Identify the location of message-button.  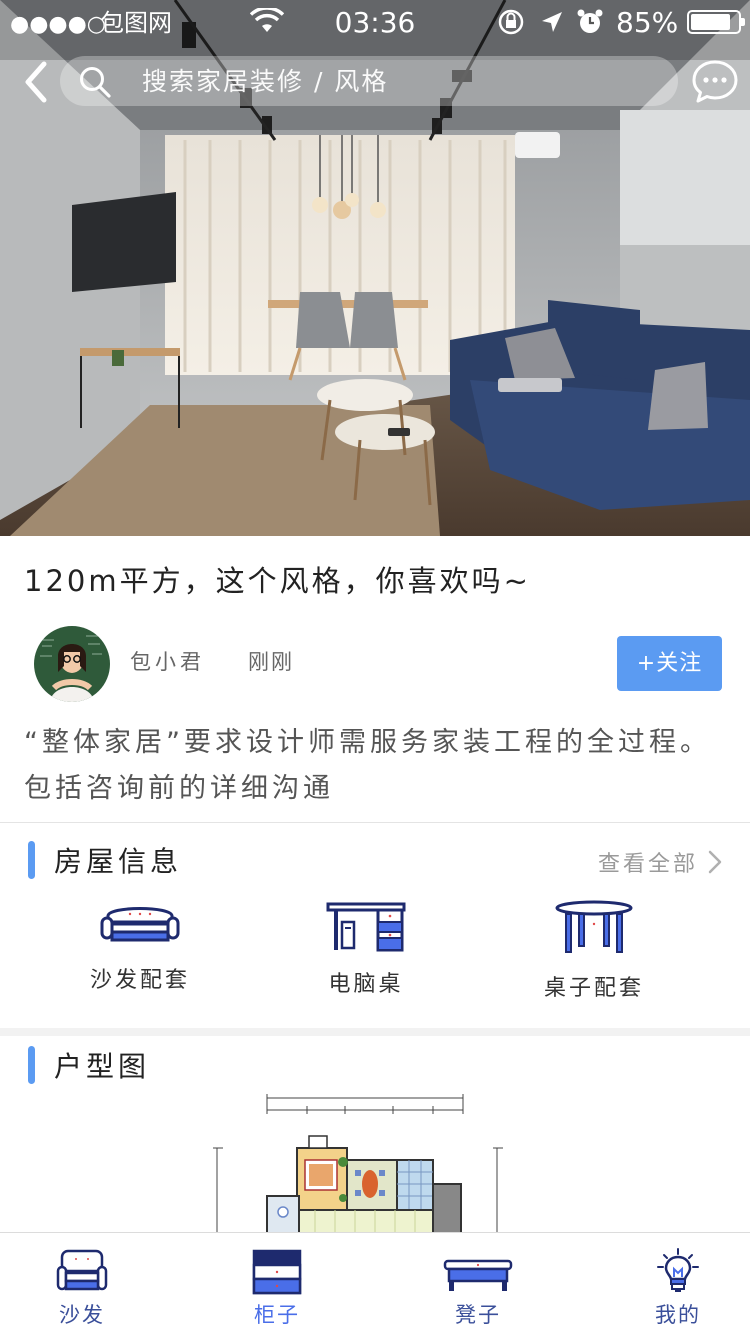
(715, 81).